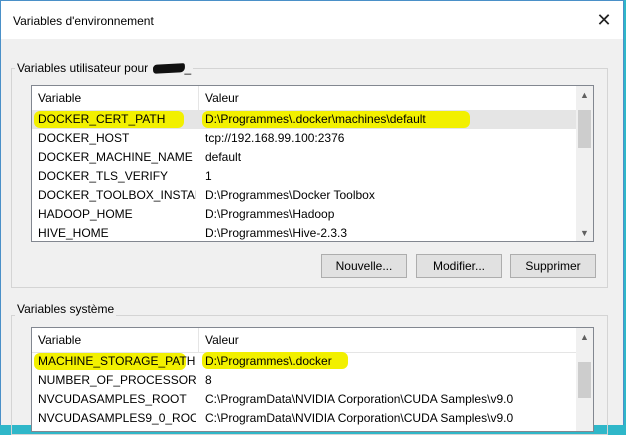 The image size is (626, 435). I want to click on variable-name: HIVE_HOME, so click(73, 233).